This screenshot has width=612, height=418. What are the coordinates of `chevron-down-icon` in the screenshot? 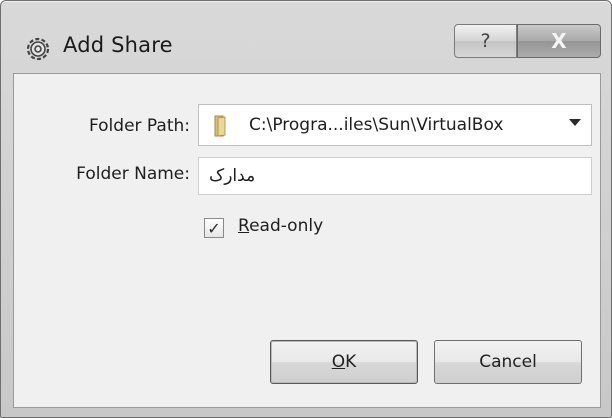 It's located at (575, 122).